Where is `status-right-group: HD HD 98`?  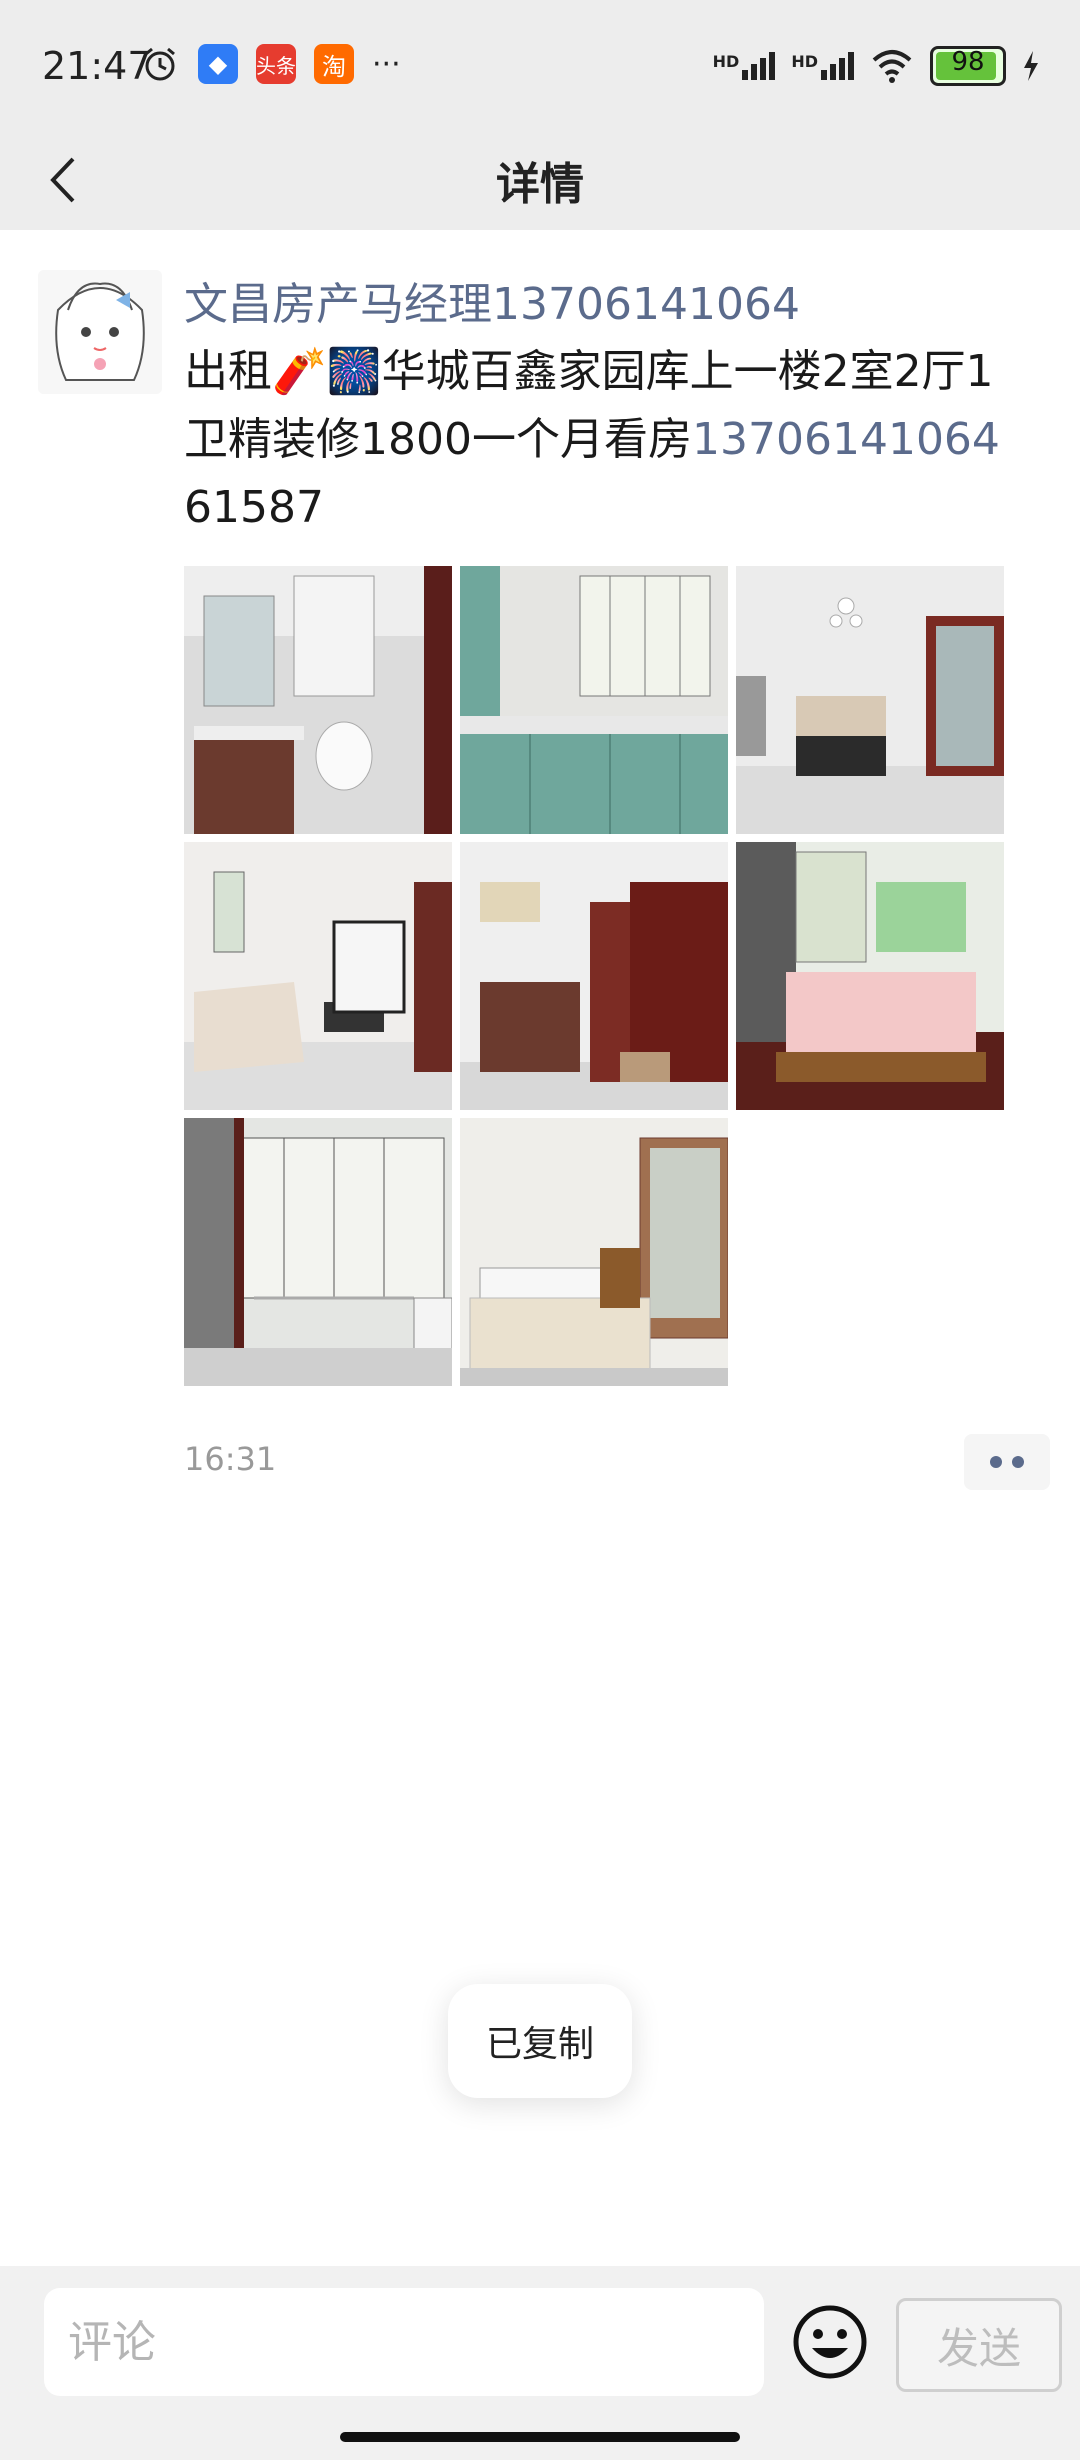 status-right-group: HD HD 98 is located at coordinates (876, 66).